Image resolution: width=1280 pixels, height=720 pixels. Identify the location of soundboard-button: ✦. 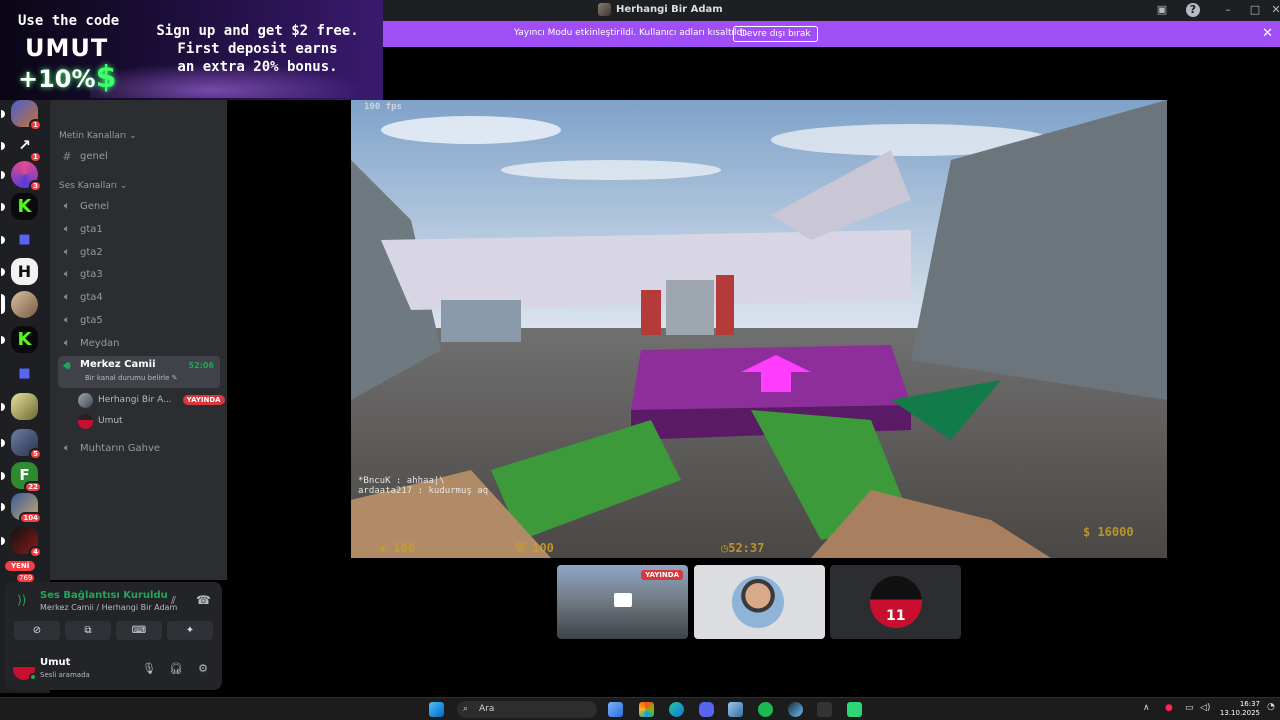
(190, 630).